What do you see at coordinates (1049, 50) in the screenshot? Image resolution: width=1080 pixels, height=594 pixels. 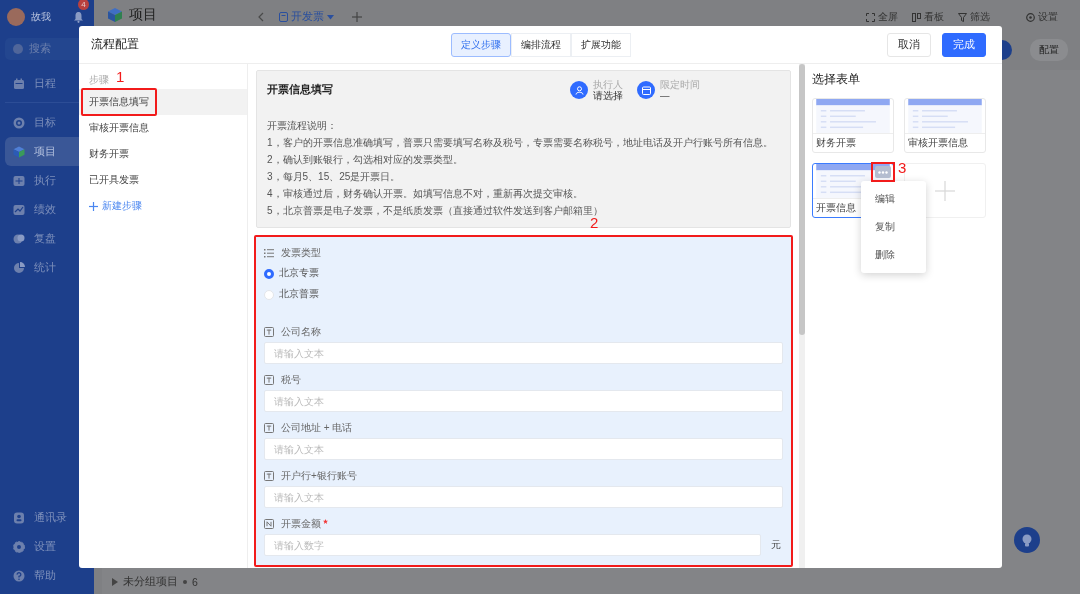 I see `config-button: 配置` at bounding box center [1049, 50].